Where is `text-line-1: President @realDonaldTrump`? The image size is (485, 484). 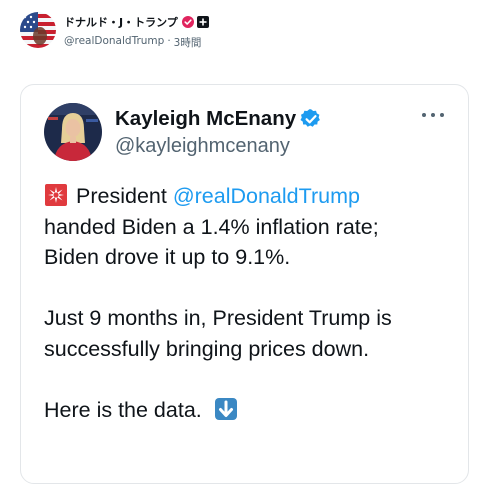 text-line-1: President @realDonaldTrump is located at coordinates (254, 196).